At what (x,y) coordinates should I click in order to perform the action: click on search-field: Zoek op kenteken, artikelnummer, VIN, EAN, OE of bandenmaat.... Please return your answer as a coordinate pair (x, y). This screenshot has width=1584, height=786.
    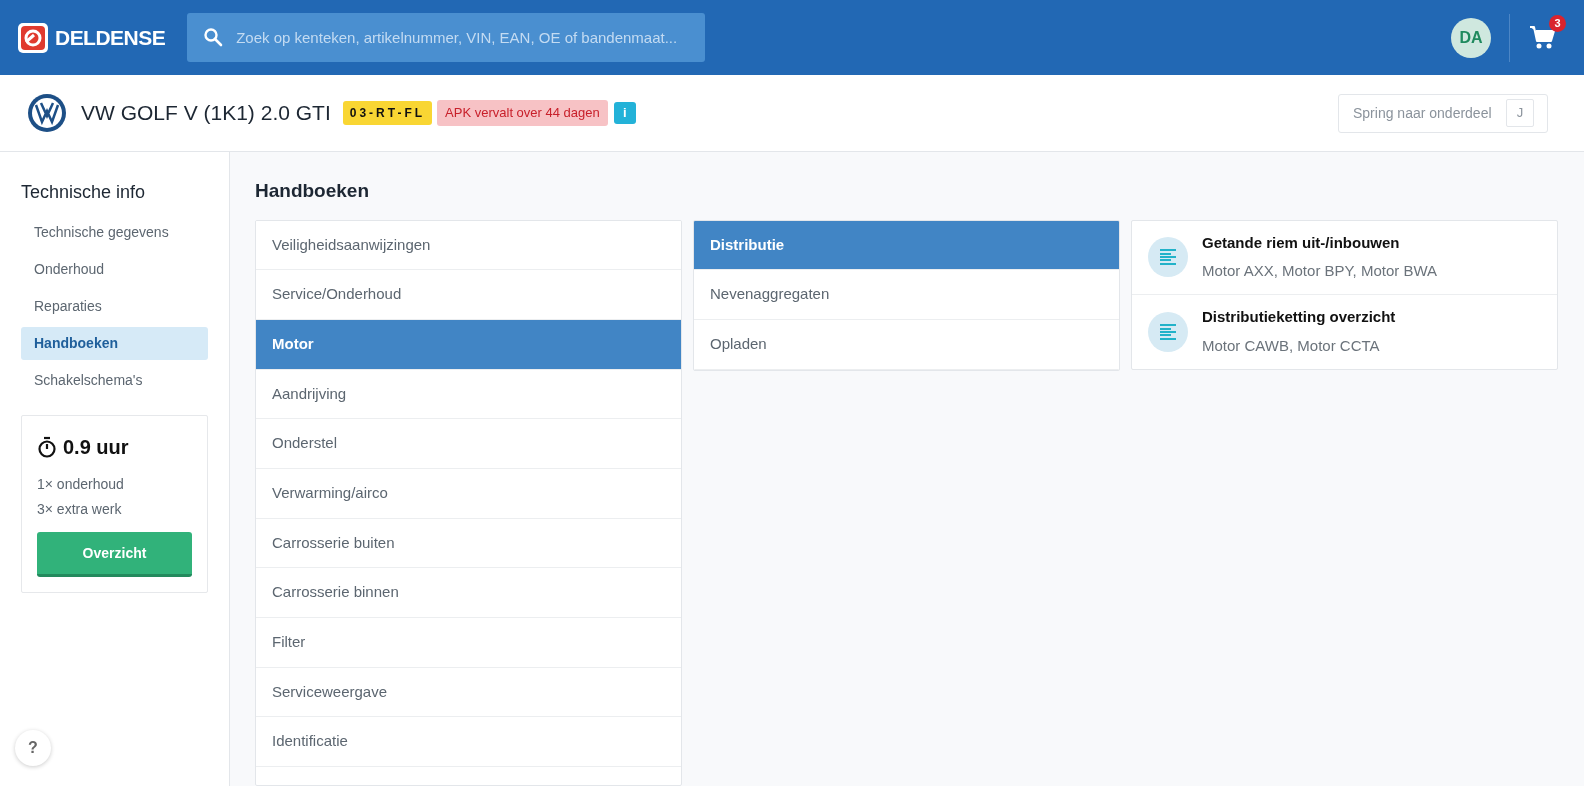
    Looking at the image, I should click on (446, 37).